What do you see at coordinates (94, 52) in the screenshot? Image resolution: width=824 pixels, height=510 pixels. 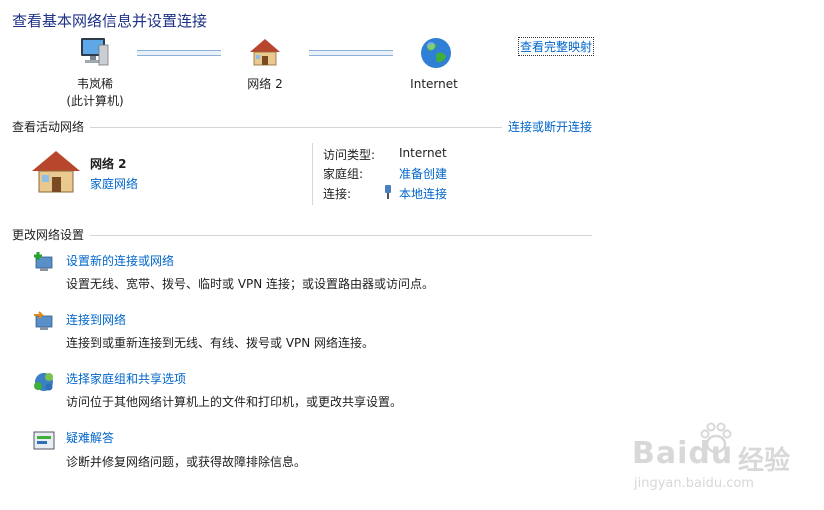 I see `computer-icon` at bounding box center [94, 52].